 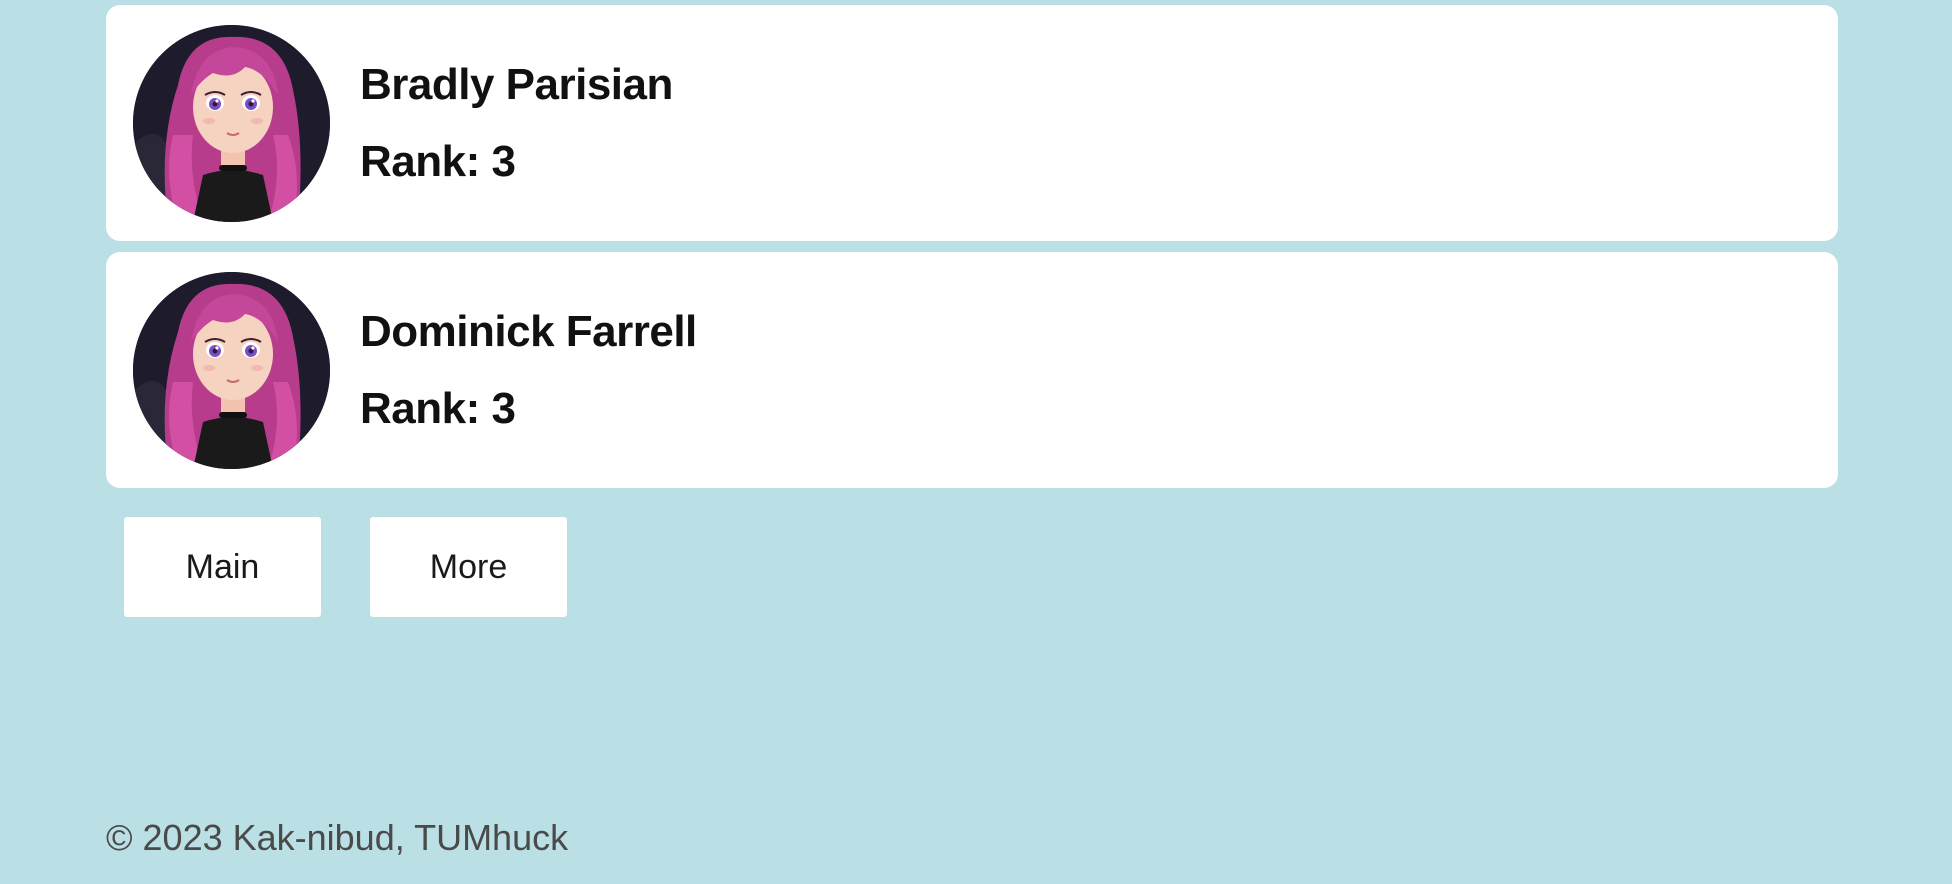 What do you see at coordinates (345, 567) in the screenshot?
I see `pagination-nav: Main More` at bounding box center [345, 567].